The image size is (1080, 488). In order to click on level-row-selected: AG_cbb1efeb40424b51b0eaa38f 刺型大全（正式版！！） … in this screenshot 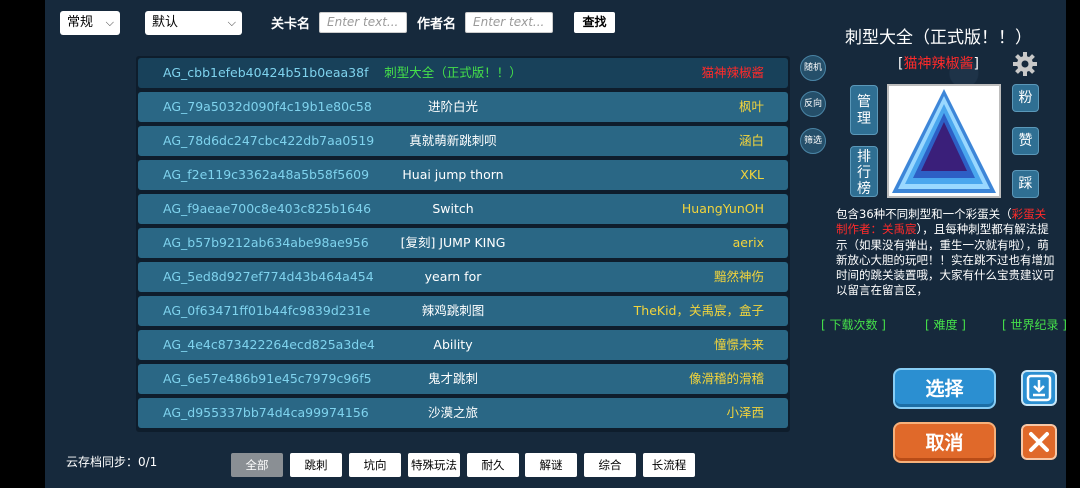, I will do `click(463, 73)`.